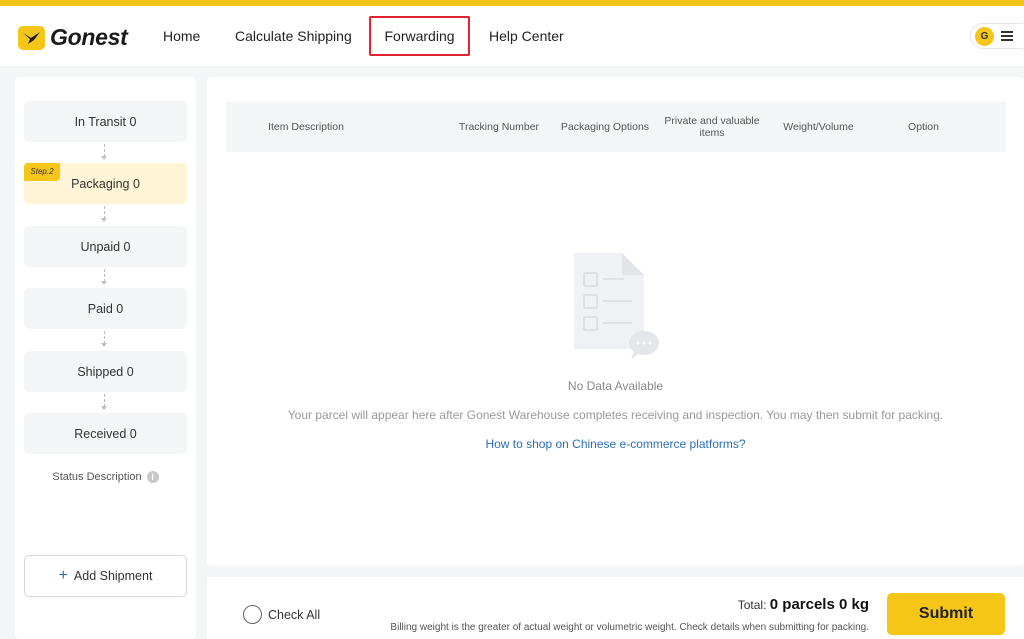 The image size is (1024, 639). I want to click on avatar: G, so click(984, 36).